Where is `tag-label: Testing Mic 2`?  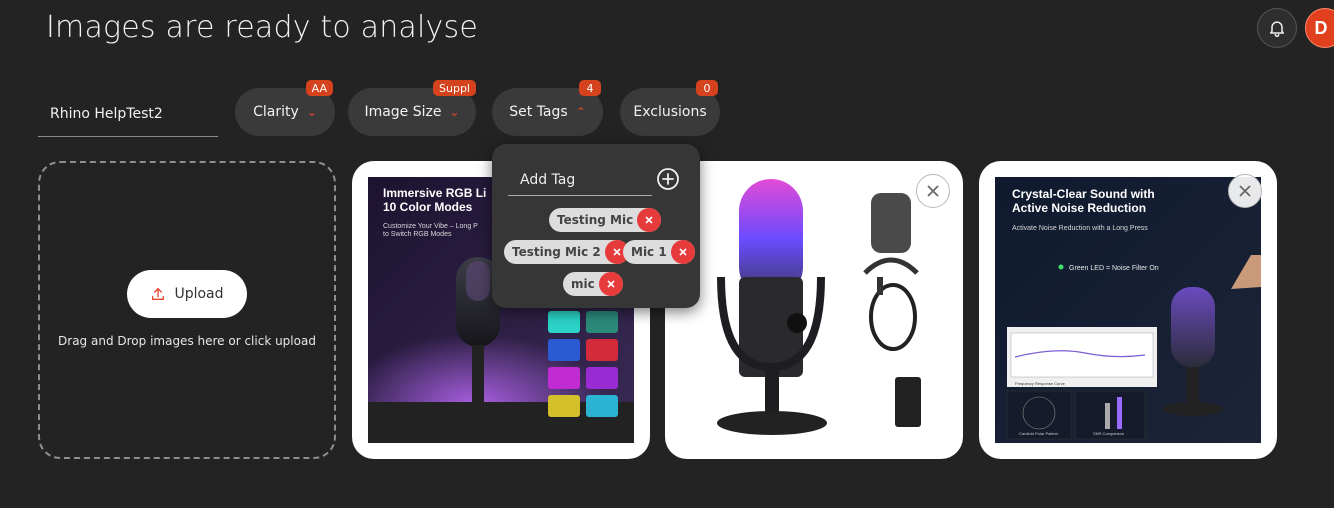
tag-label: Testing Mic 2 is located at coordinates (556, 252).